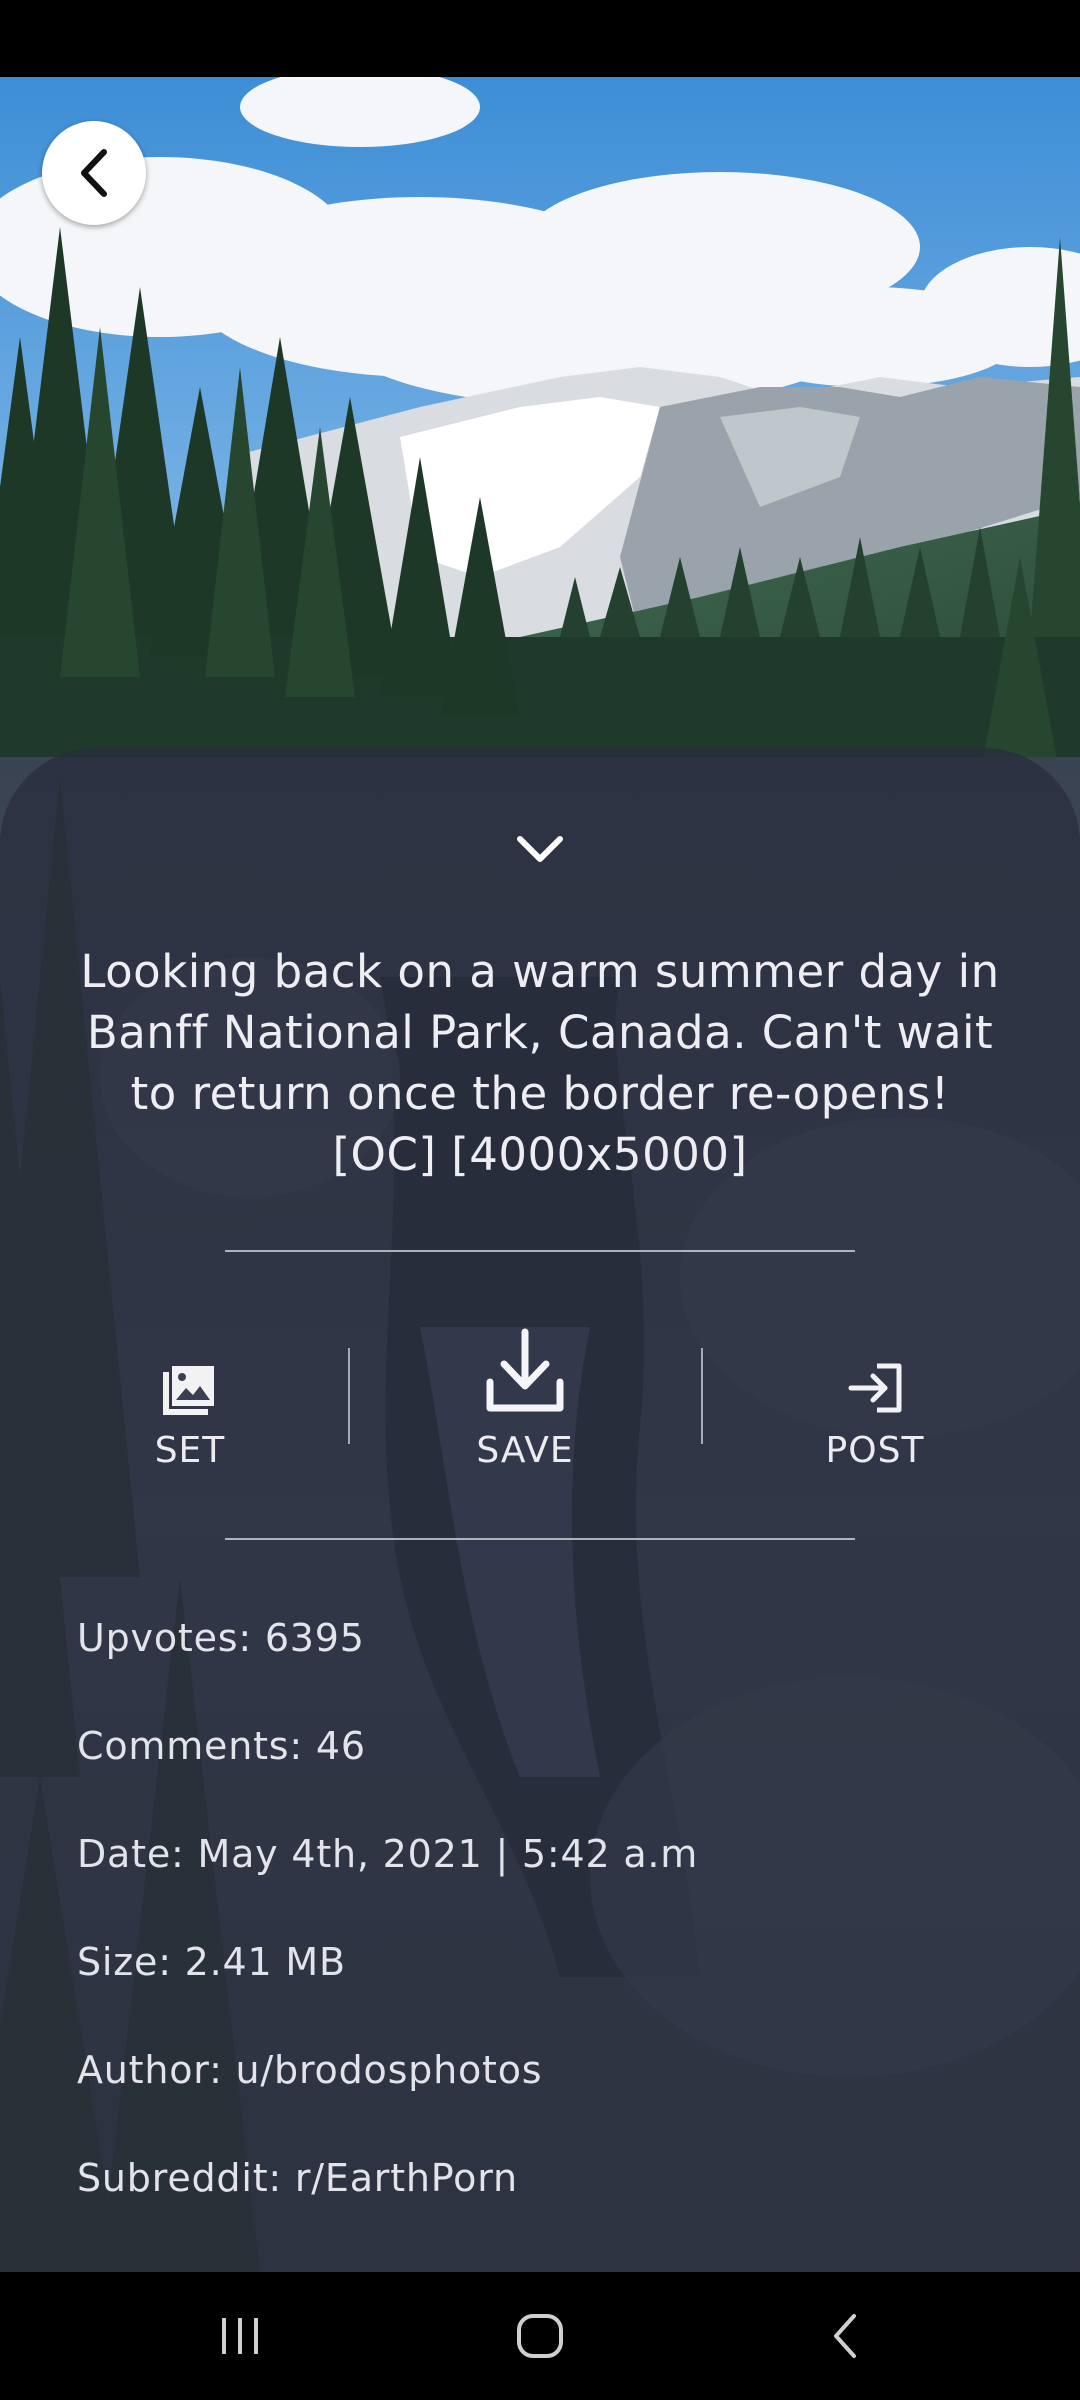  Describe the element at coordinates (875, 1388) in the screenshot. I see `login-icon` at that location.